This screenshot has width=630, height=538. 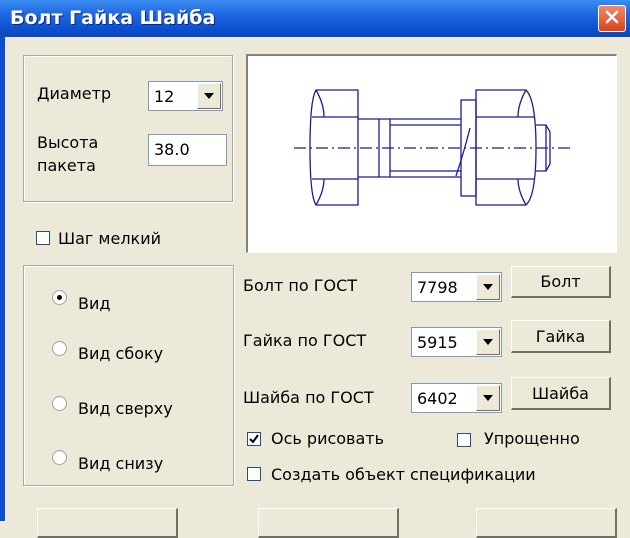 What do you see at coordinates (254, 474) in the screenshot?
I see `create-spec-checkbox` at bounding box center [254, 474].